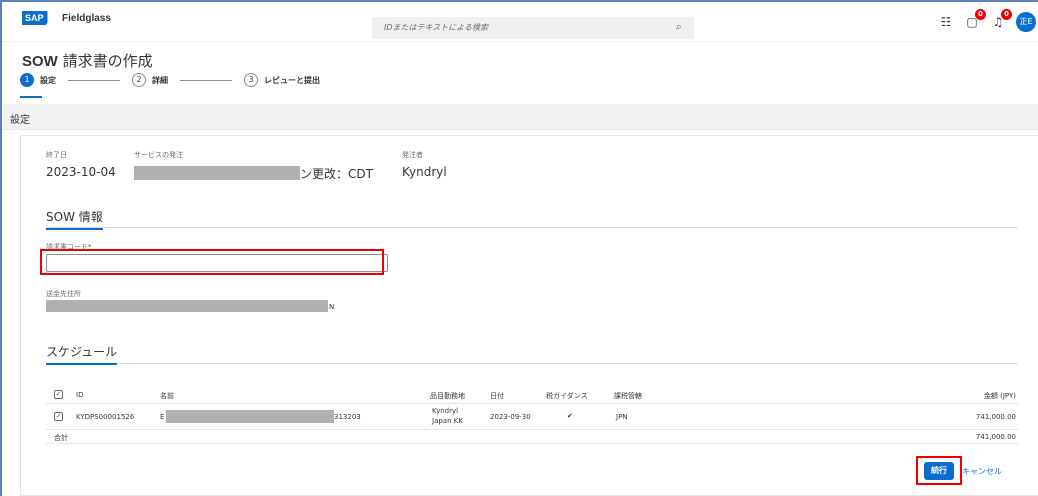 Image resolution: width=1038 pixels, height=496 pixels. Describe the element at coordinates (86, 18) in the screenshot. I see `product-name: Fieldglass` at that location.